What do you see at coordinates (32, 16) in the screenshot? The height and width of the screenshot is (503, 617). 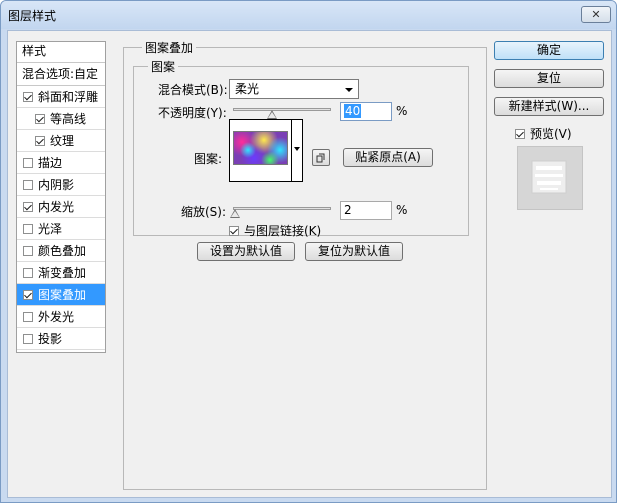 I see `window-title: 图层样式` at bounding box center [32, 16].